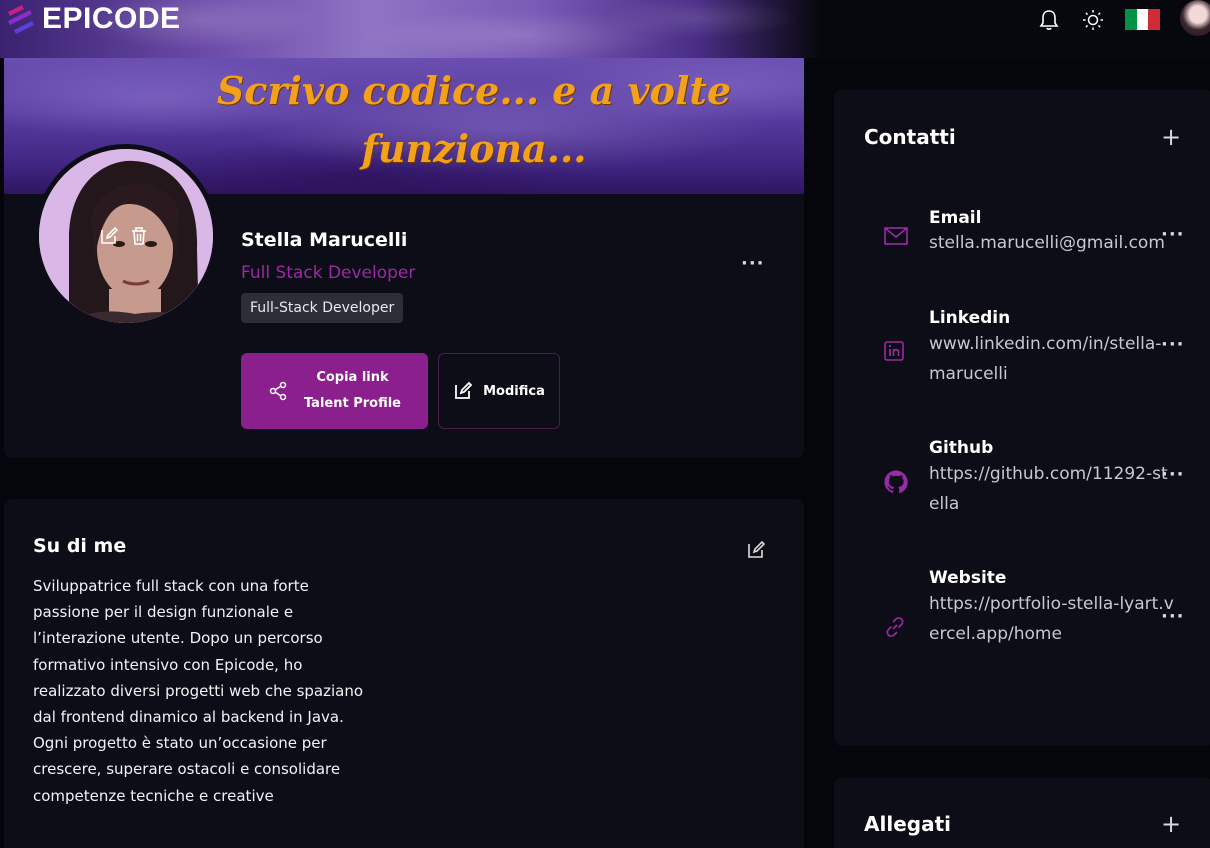  I want to click on link-icon, so click(895, 627).